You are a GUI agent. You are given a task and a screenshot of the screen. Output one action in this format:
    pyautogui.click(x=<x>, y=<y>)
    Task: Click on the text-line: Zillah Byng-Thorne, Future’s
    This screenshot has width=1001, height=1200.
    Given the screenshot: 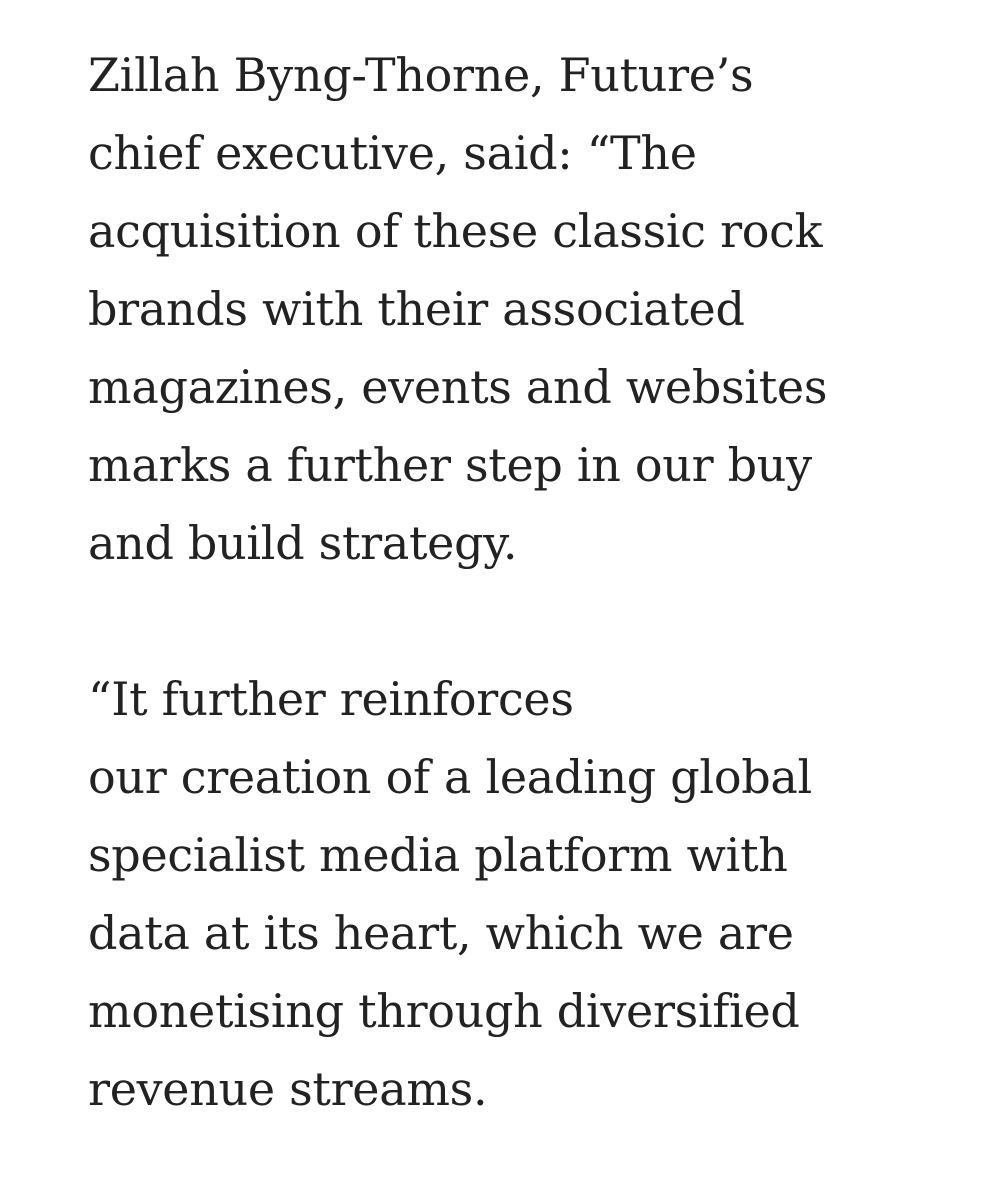 What is the action you would take?
    pyautogui.click(x=421, y=75)
    